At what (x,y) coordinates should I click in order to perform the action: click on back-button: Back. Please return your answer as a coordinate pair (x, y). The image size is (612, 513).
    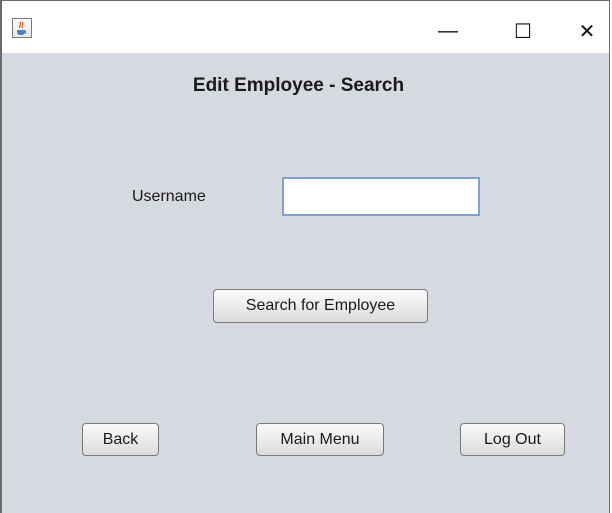
    Looking at the image, I should click on (120, 439).